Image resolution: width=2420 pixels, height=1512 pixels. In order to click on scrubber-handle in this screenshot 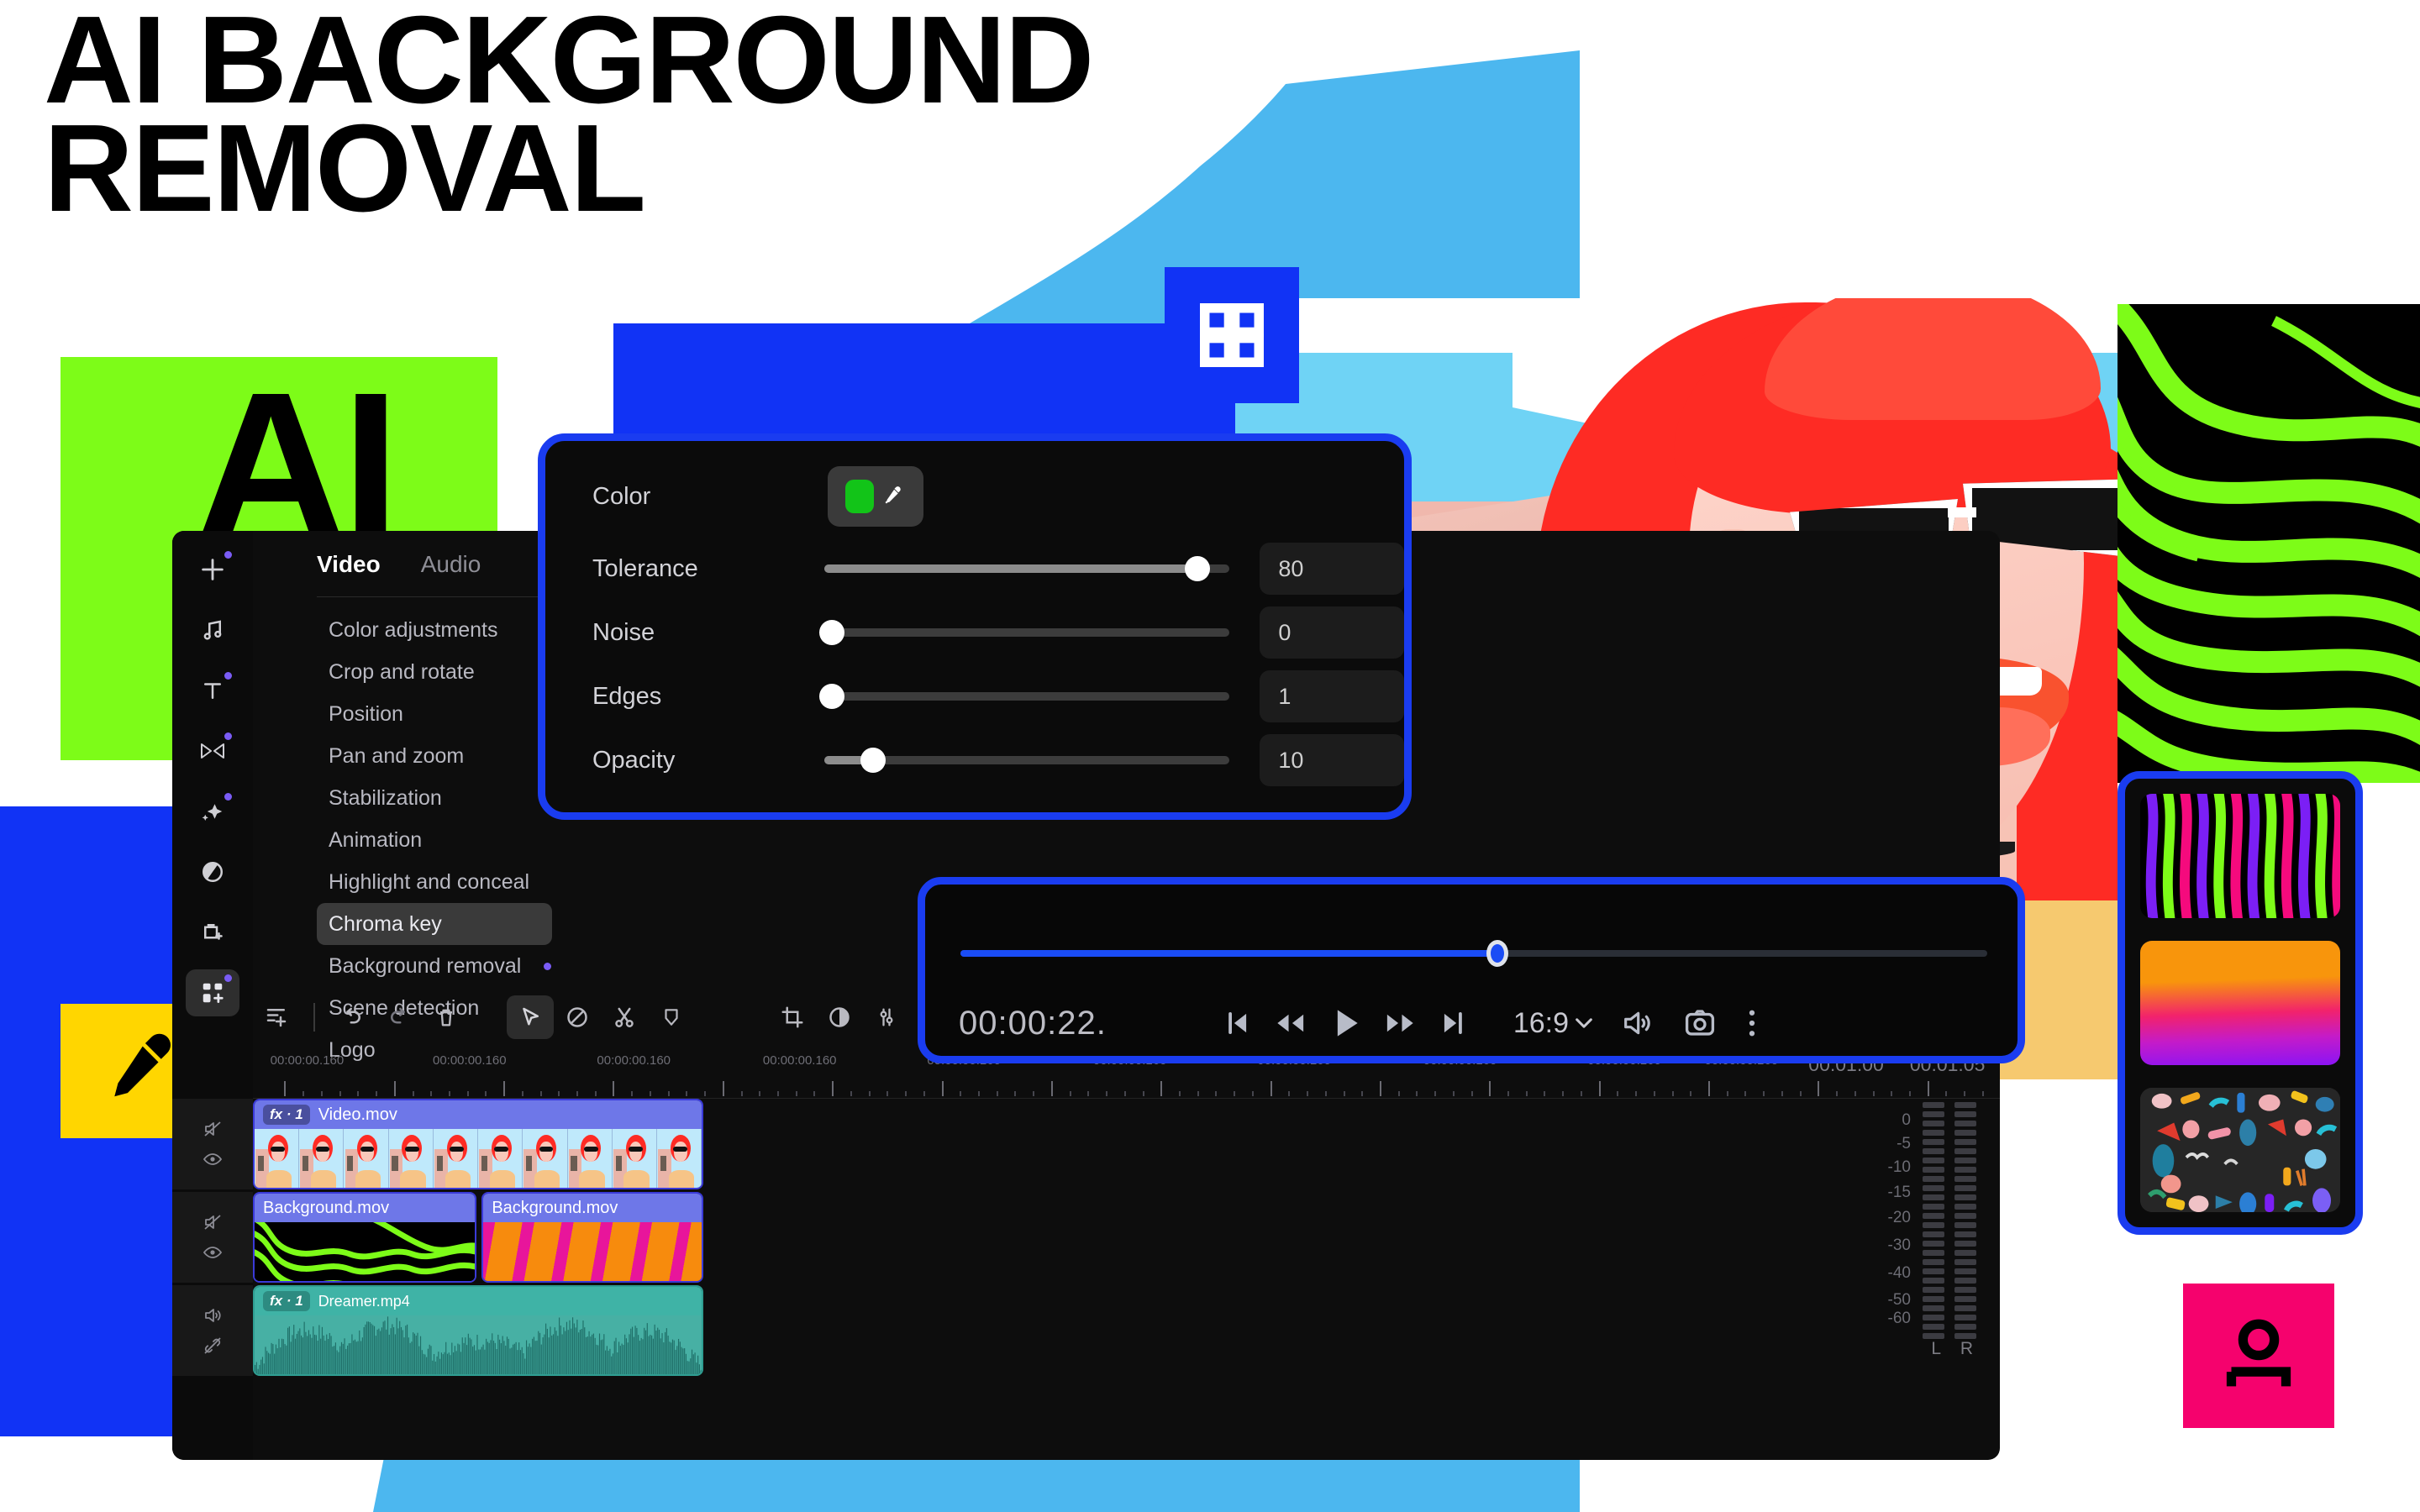, I will do `click(1498, 953)`.